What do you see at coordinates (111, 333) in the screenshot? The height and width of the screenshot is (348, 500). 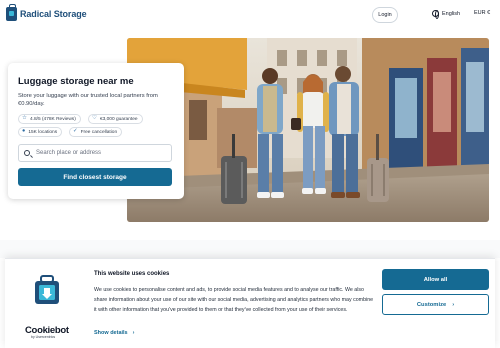 I see `show-details-label: Show details` at bounding box center [111, 333].